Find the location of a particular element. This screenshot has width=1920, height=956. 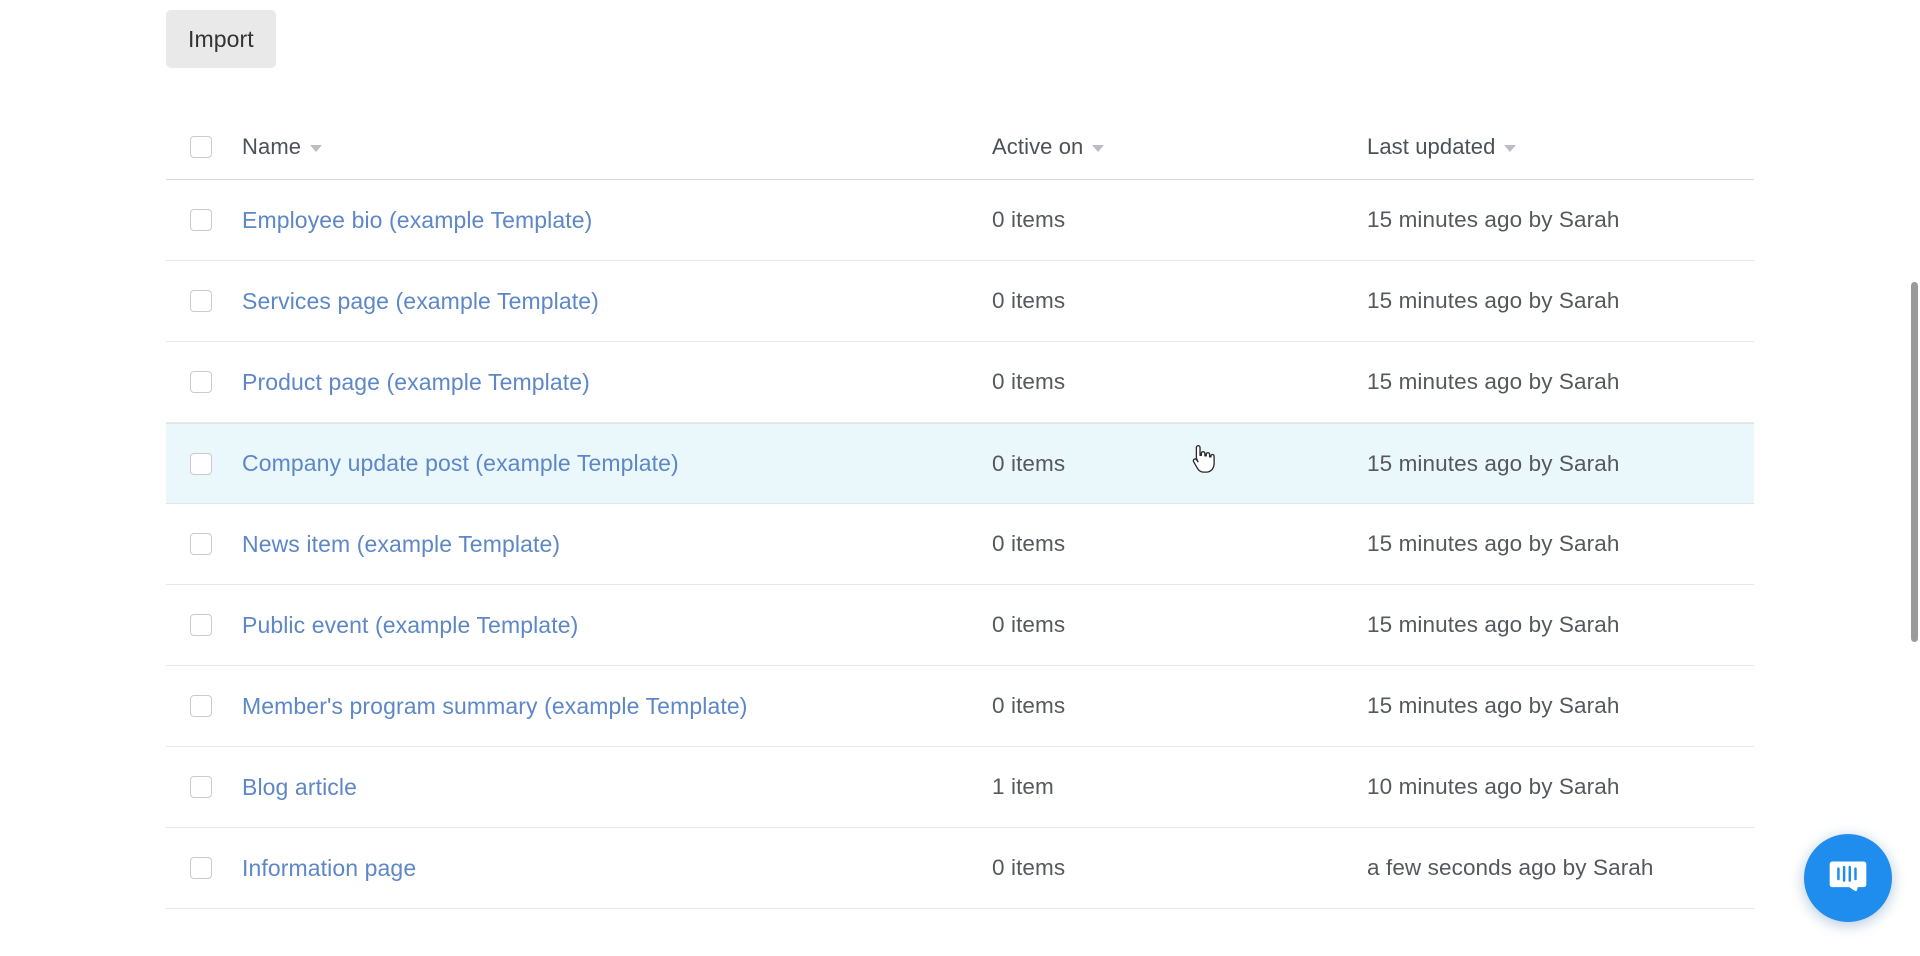

row-last-updated-cell: a few seconds ago by Sarah is located at coordinates (1560, 868).